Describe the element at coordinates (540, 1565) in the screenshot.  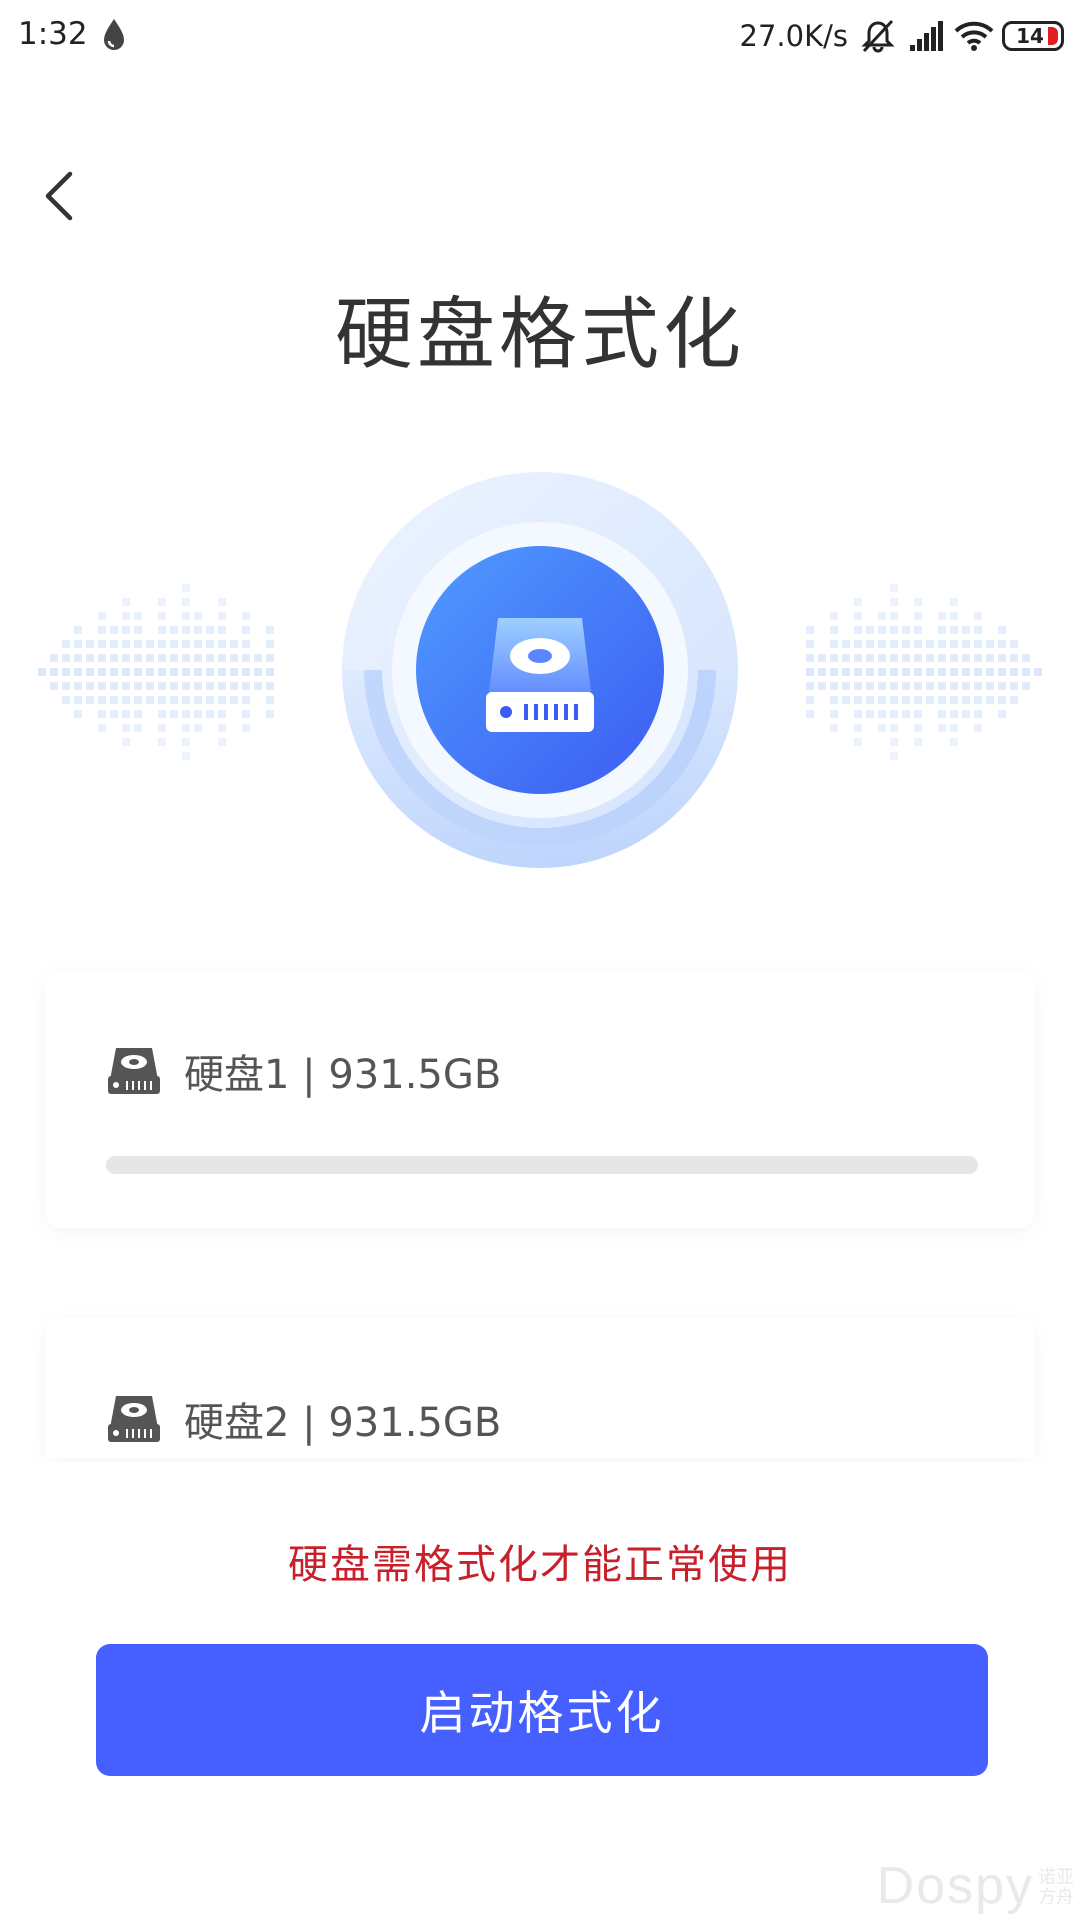
I see `warning-text: 硬盘需格式化才能正常使用` at that location.